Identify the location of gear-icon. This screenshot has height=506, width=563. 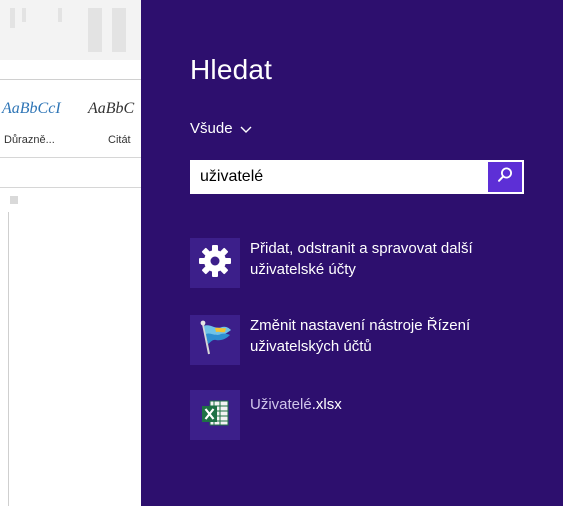
(215, 263).